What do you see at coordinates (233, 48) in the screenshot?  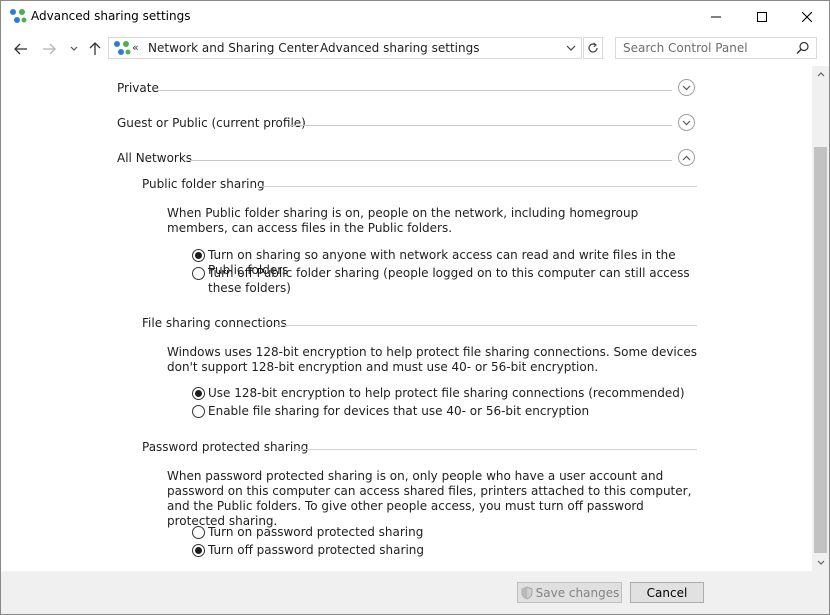 I see `breadcrumb-network-sharing-center: Network and Sharing Center` at bounding box center [233, 48].